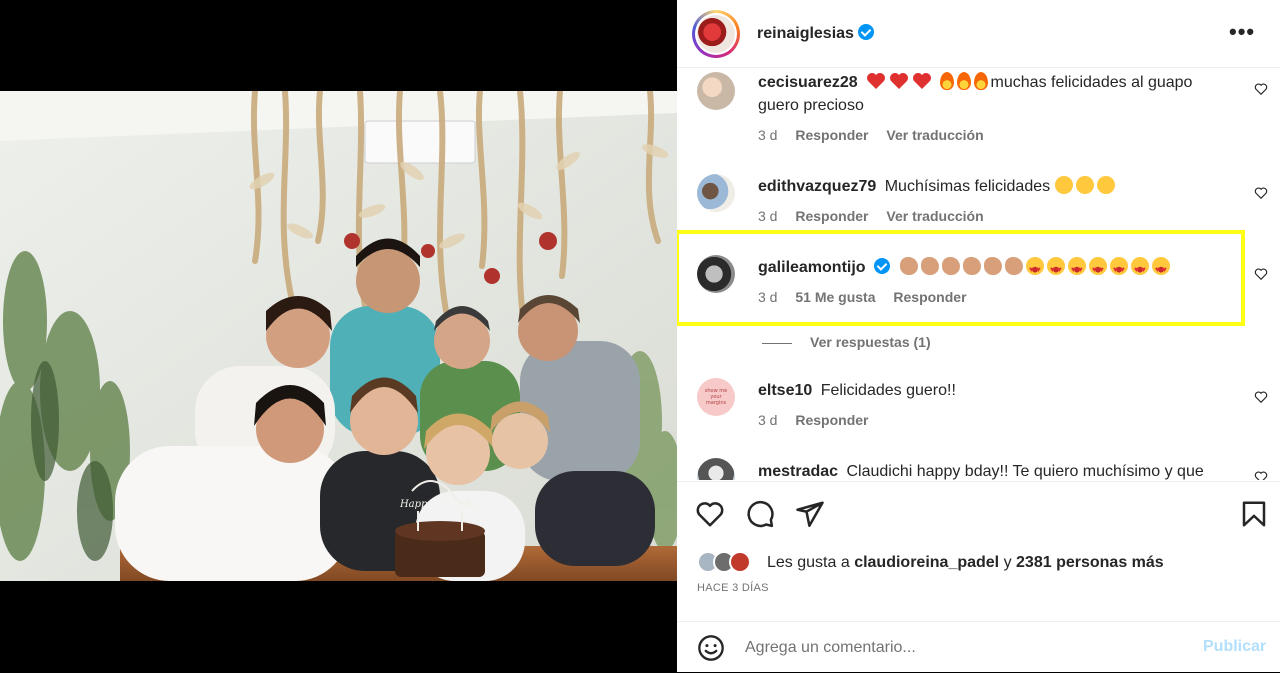 The image size is (1280, 673). Describe the element at coordinates (798, 471) in the screenshot. I see `comment-username: mestradac` at that location.